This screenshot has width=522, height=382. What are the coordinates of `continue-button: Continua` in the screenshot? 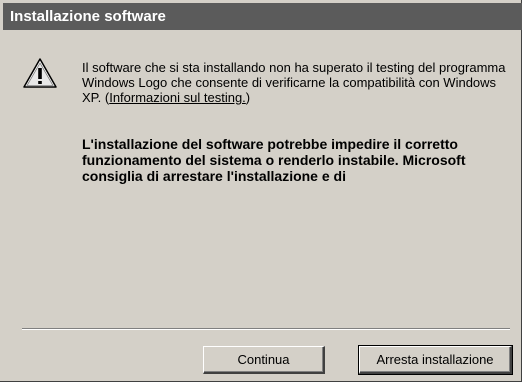 It's located at (264, 360).